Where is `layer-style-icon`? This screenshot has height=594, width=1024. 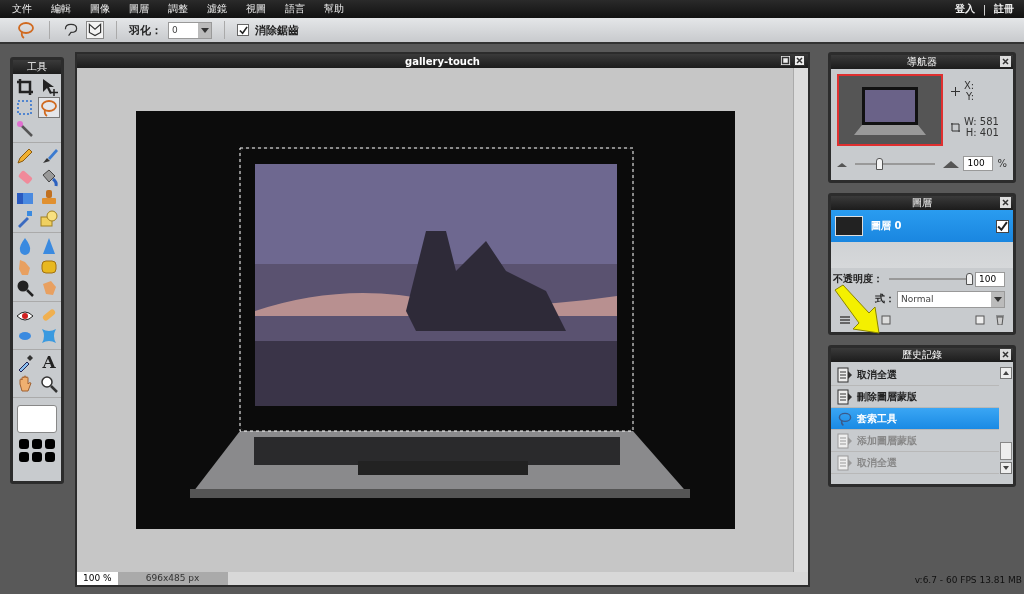
layer-style-icon is located at coordinates (845, 319).